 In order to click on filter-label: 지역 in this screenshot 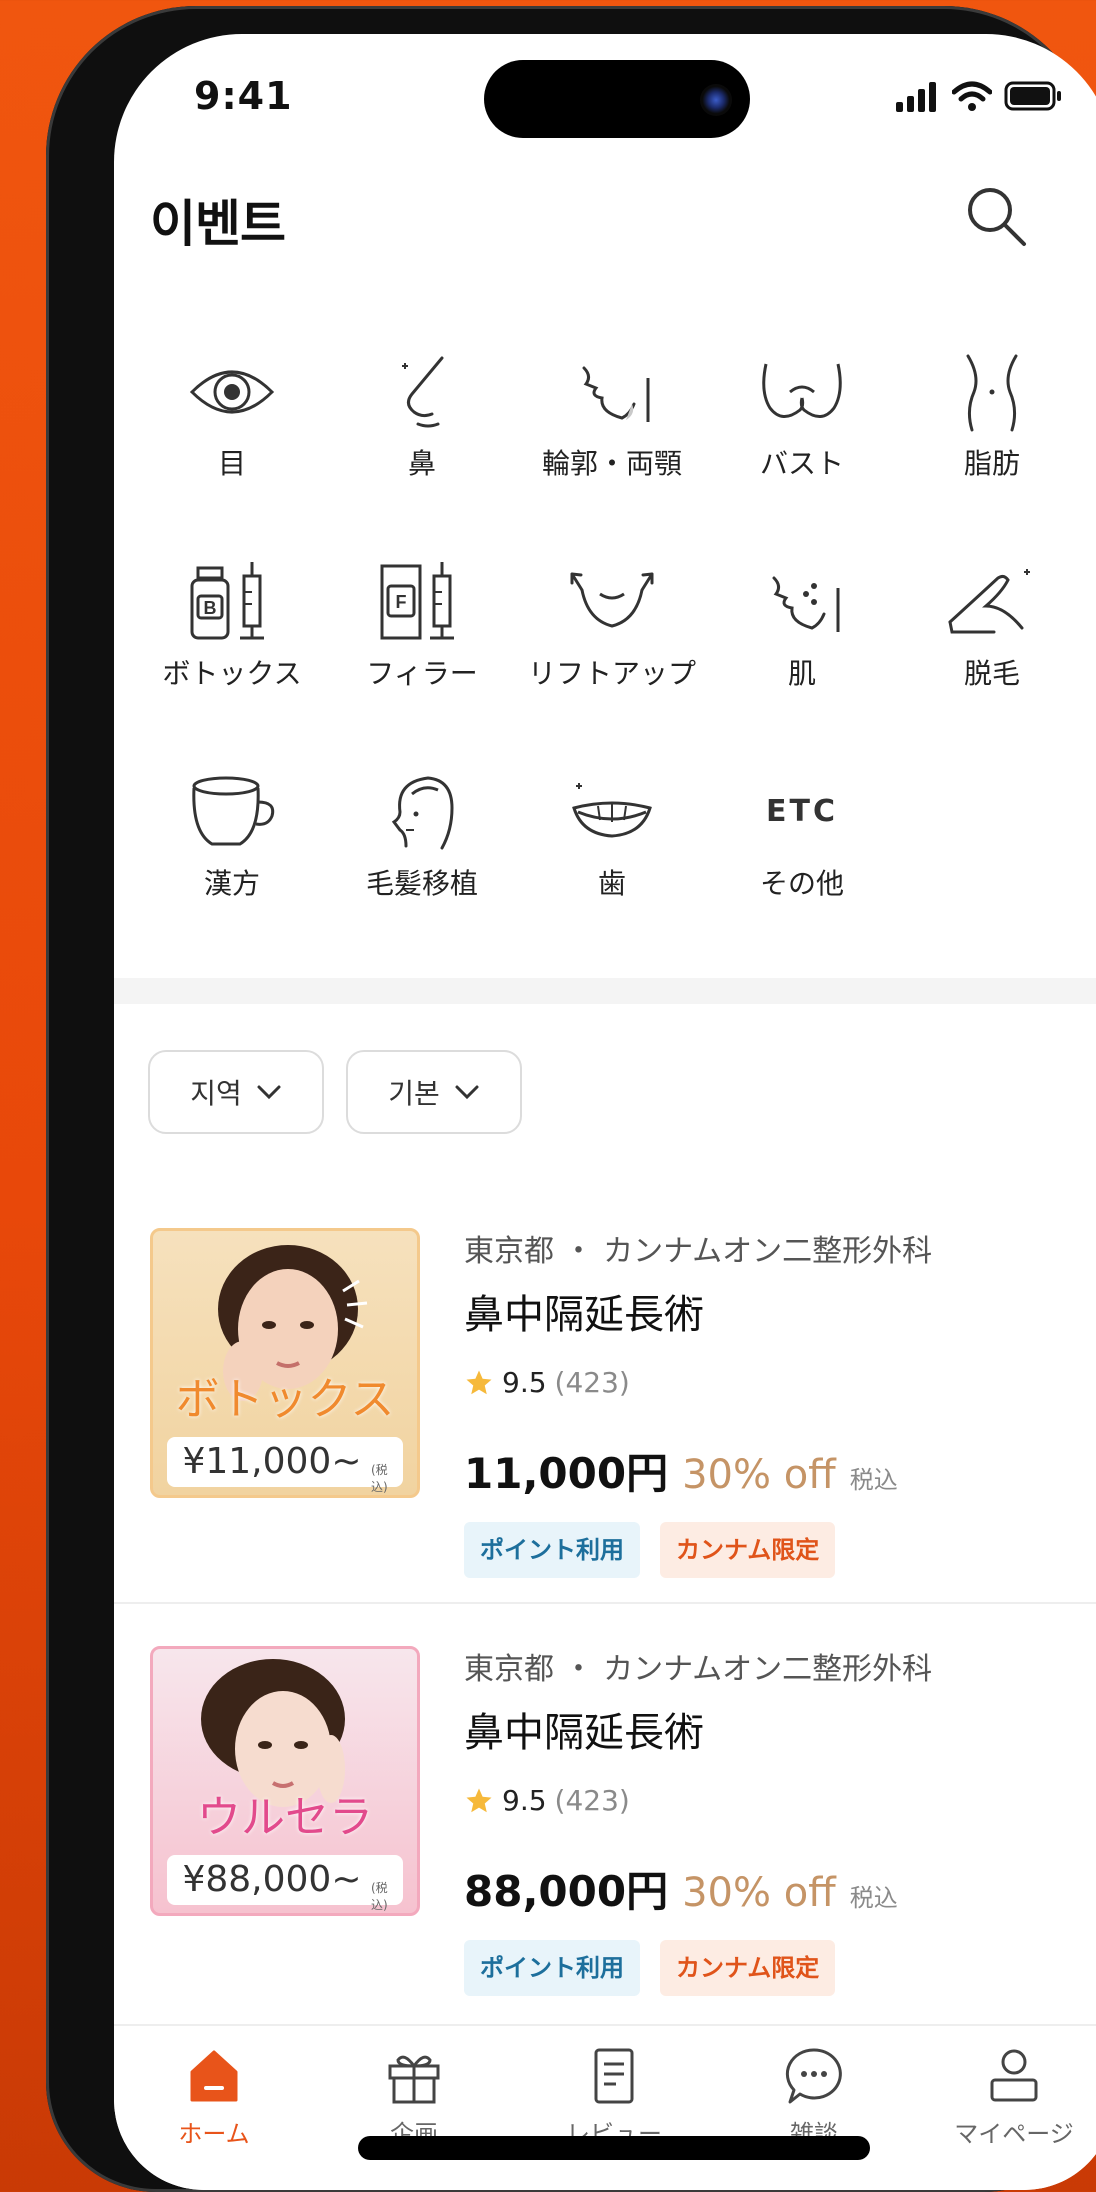, I will do `click(216, 1093)`.